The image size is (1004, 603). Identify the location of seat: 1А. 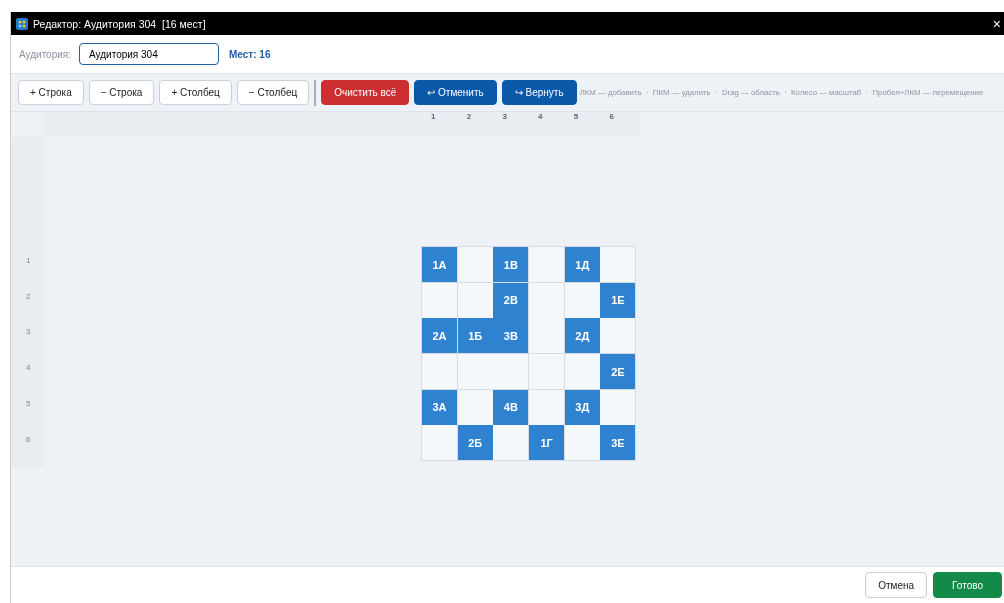
(439, 264).